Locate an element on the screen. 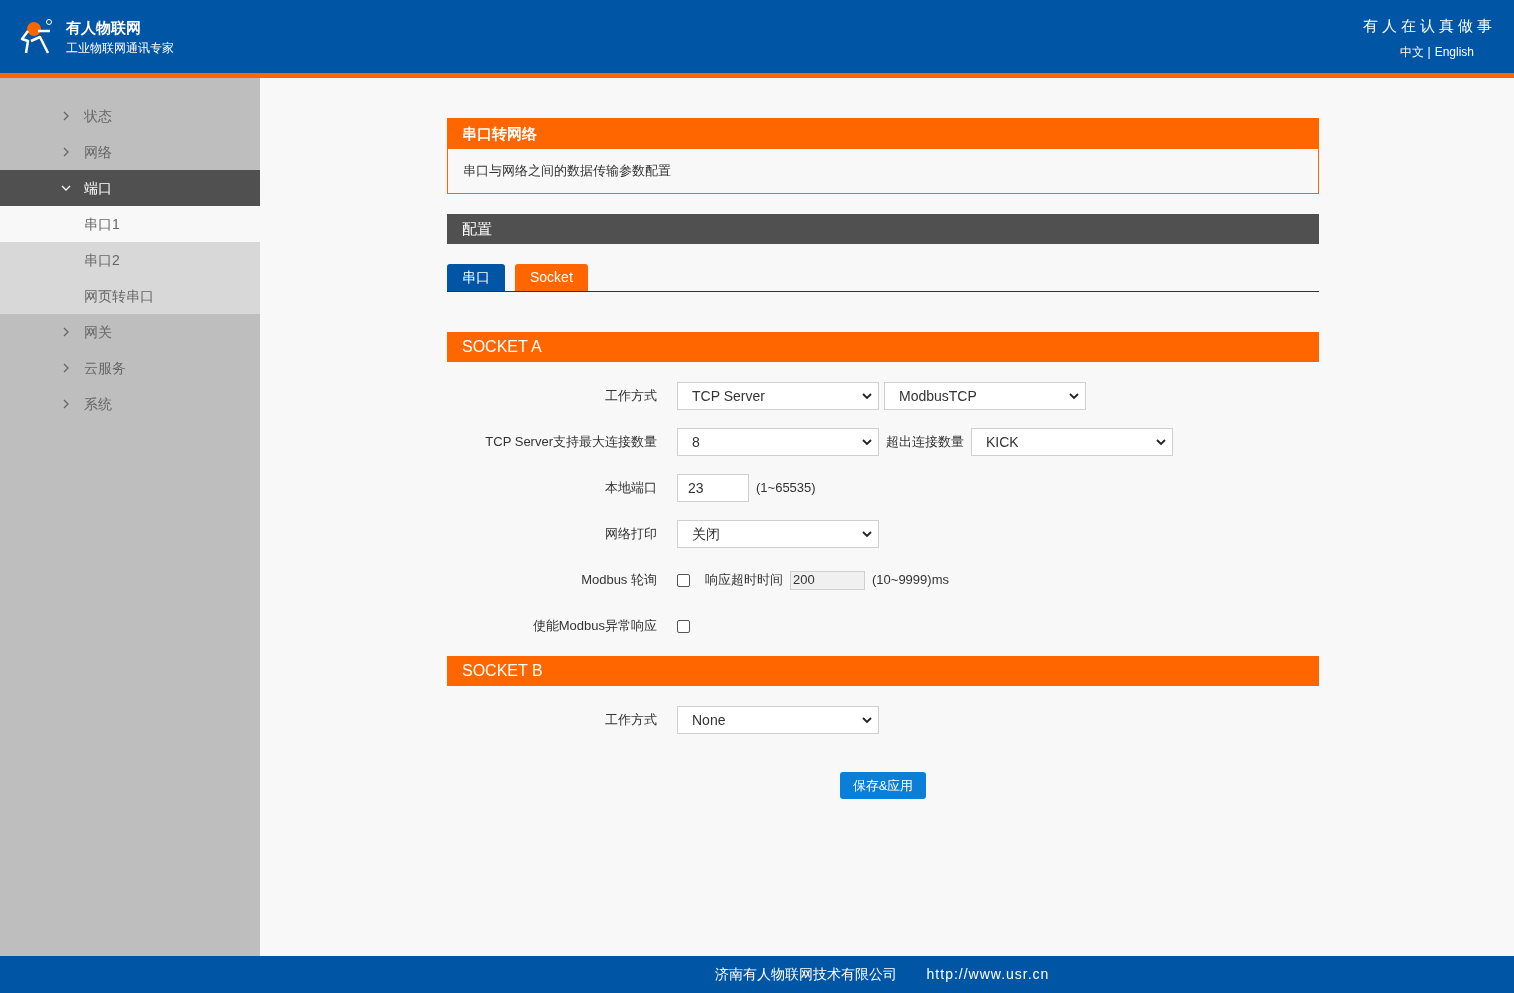  field-label: (10~9999)ms is located at coordinates (910, 580).